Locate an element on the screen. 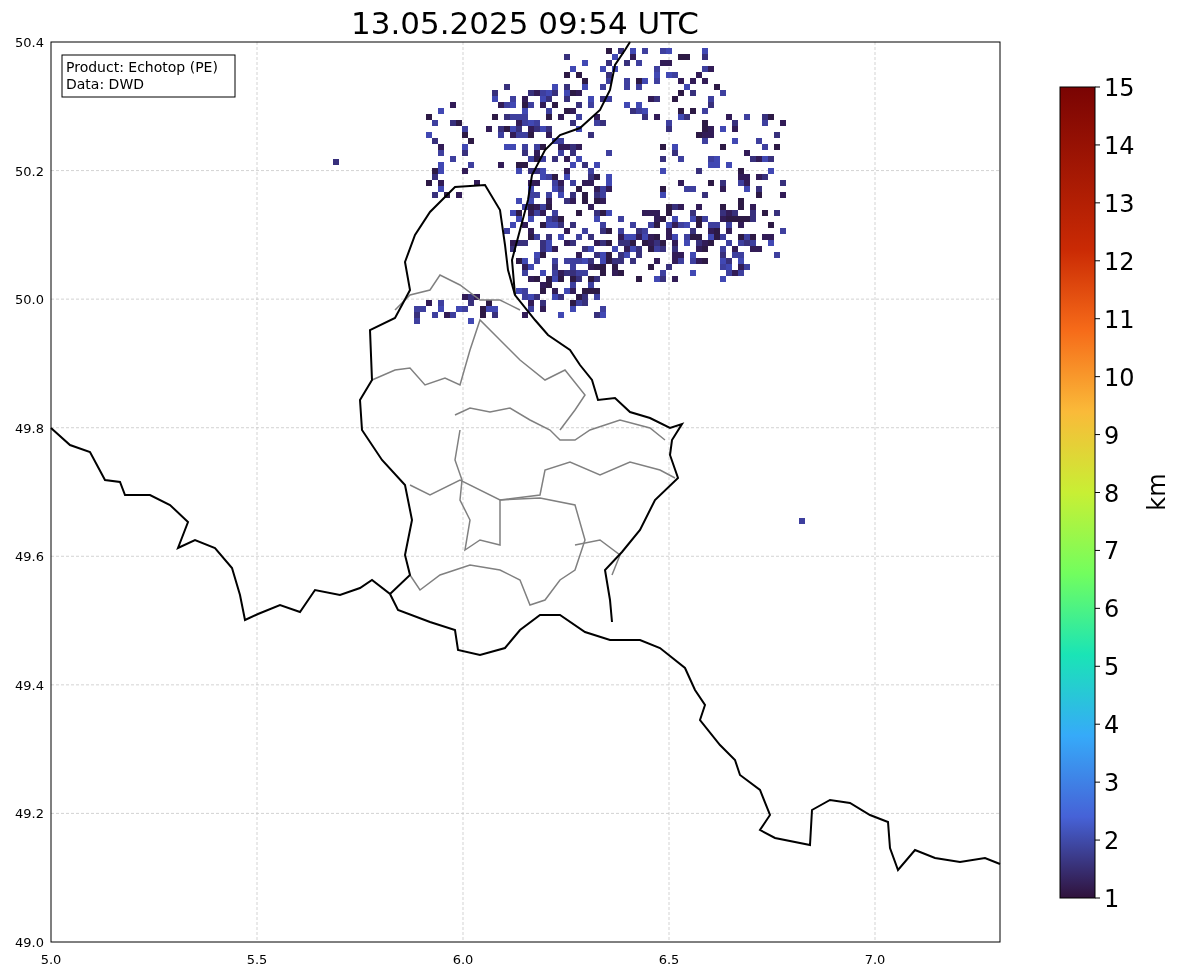 This screenshot has height=976, width=1178. colorbar-tick-label: 14 is located at coordinates (1119, 145).